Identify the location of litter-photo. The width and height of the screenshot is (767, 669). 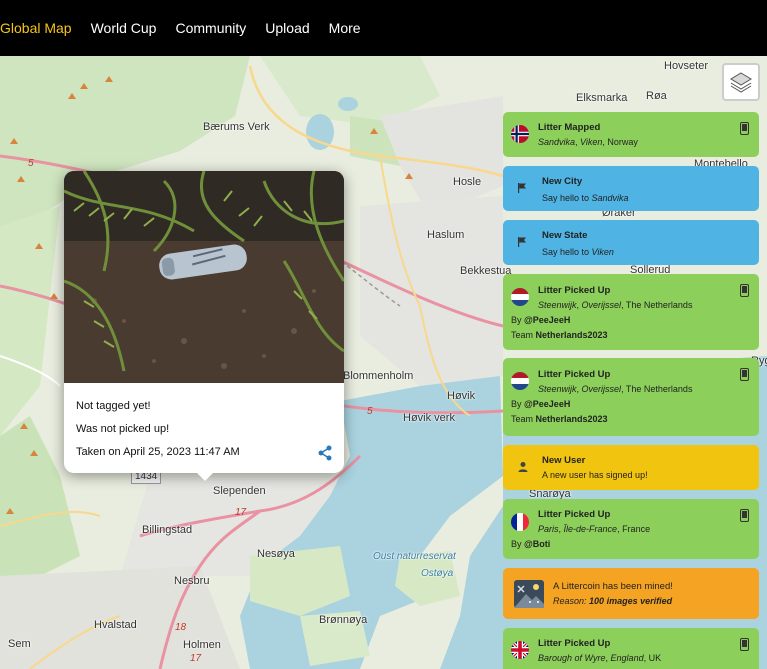
(204, 277).